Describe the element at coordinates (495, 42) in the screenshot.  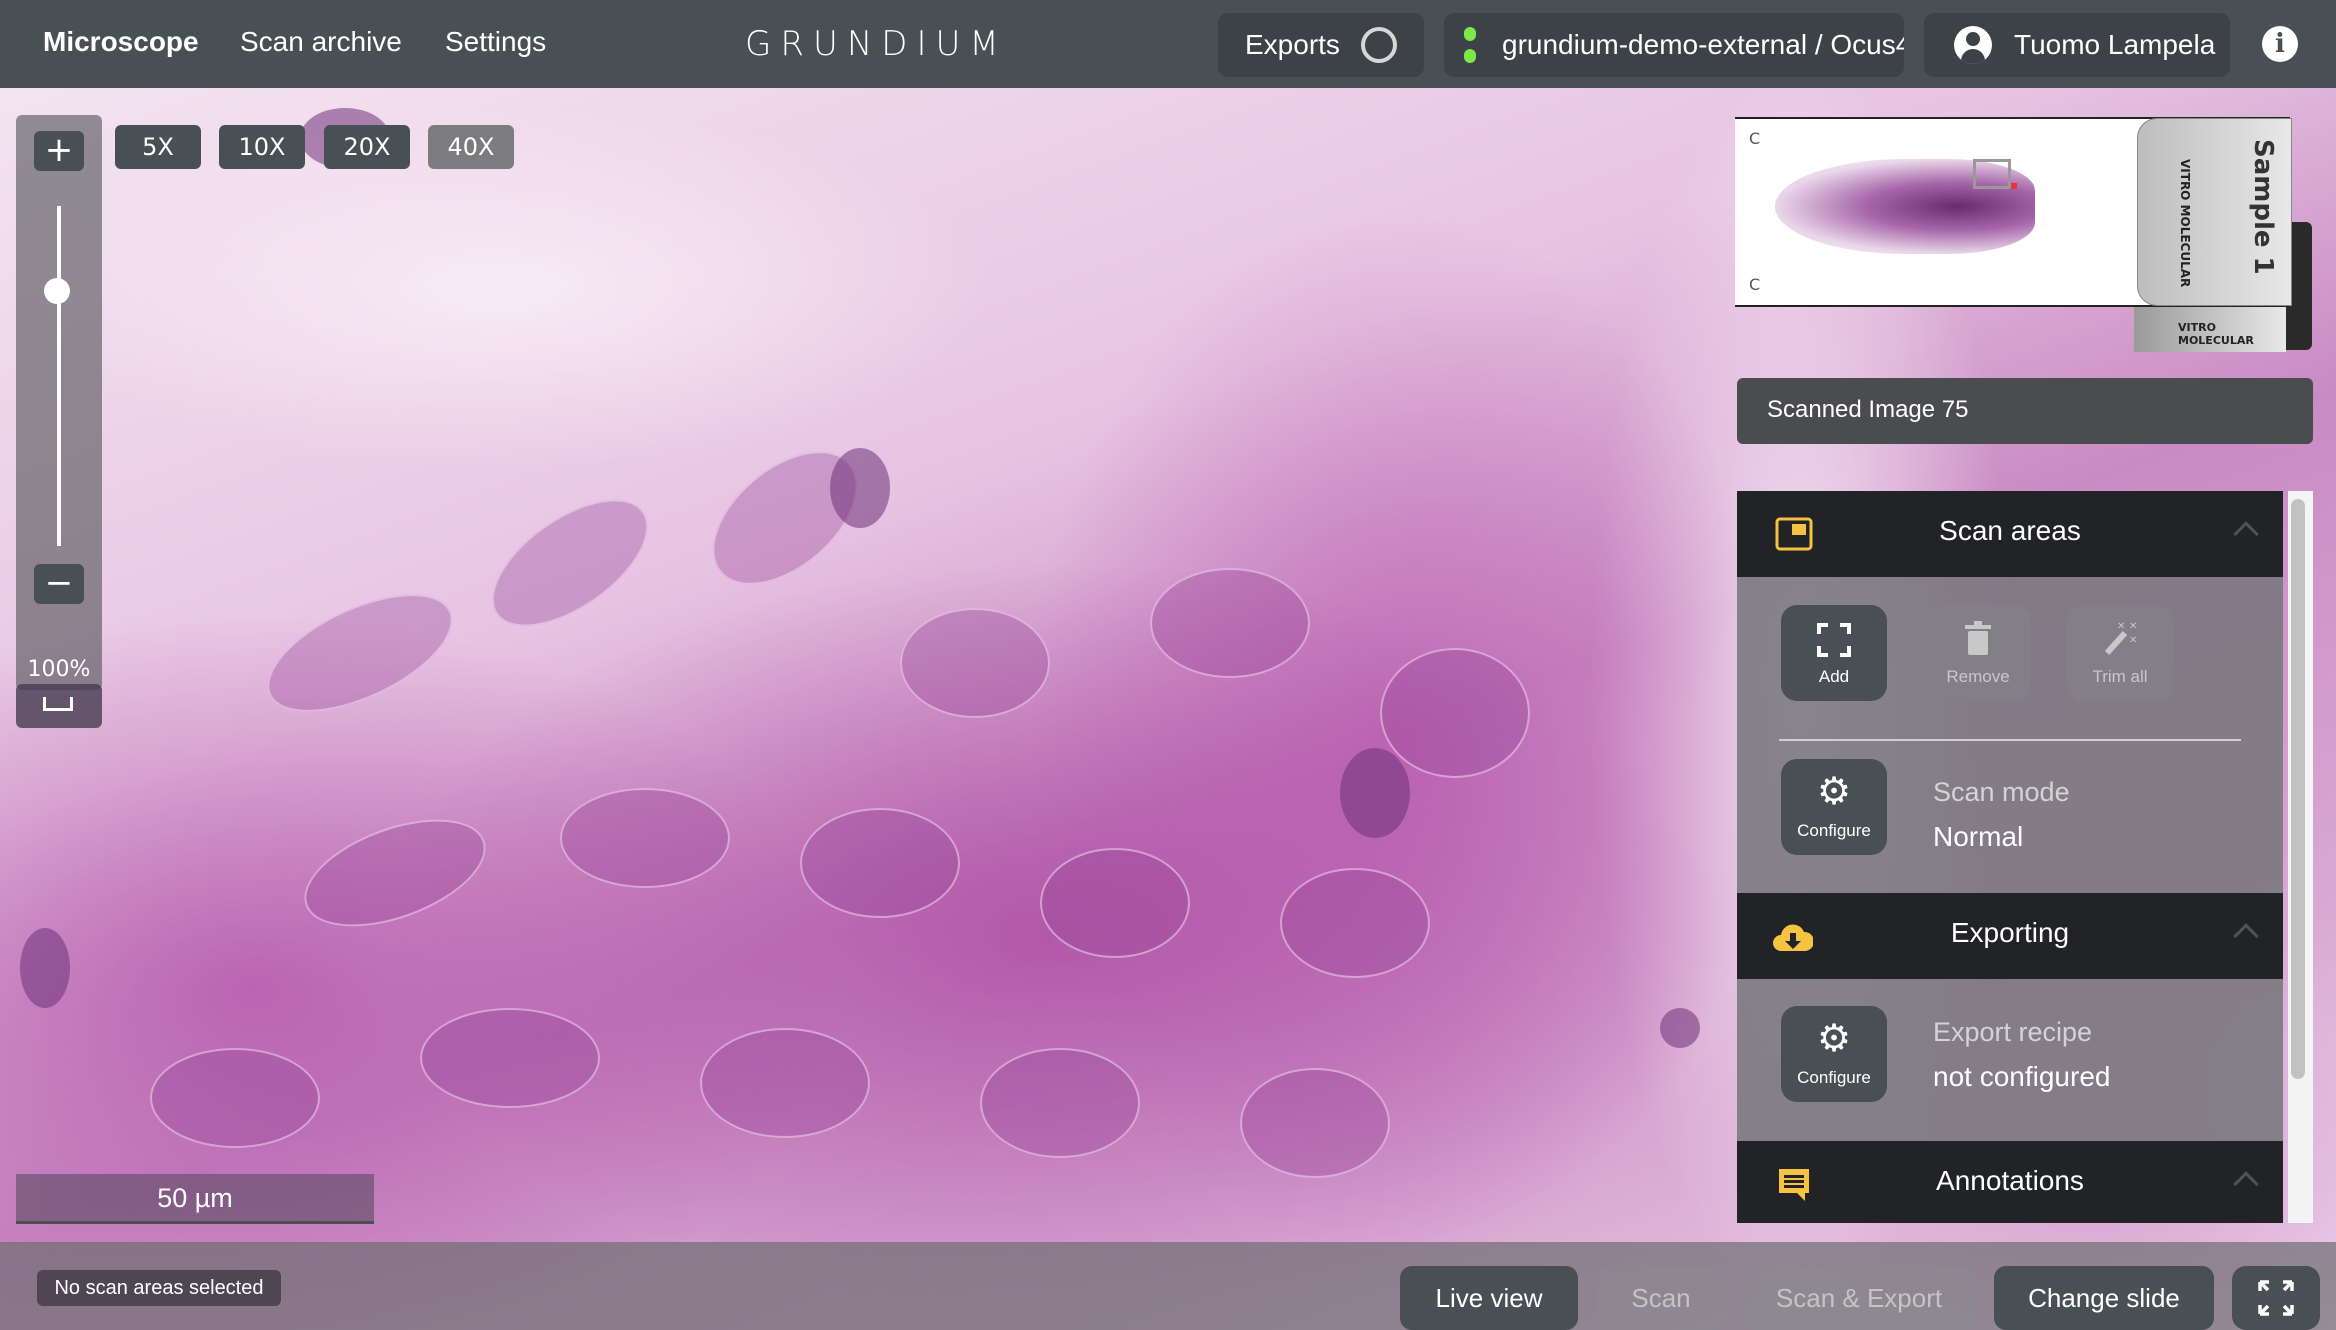
I see `nav-settings: Settings` at that location.